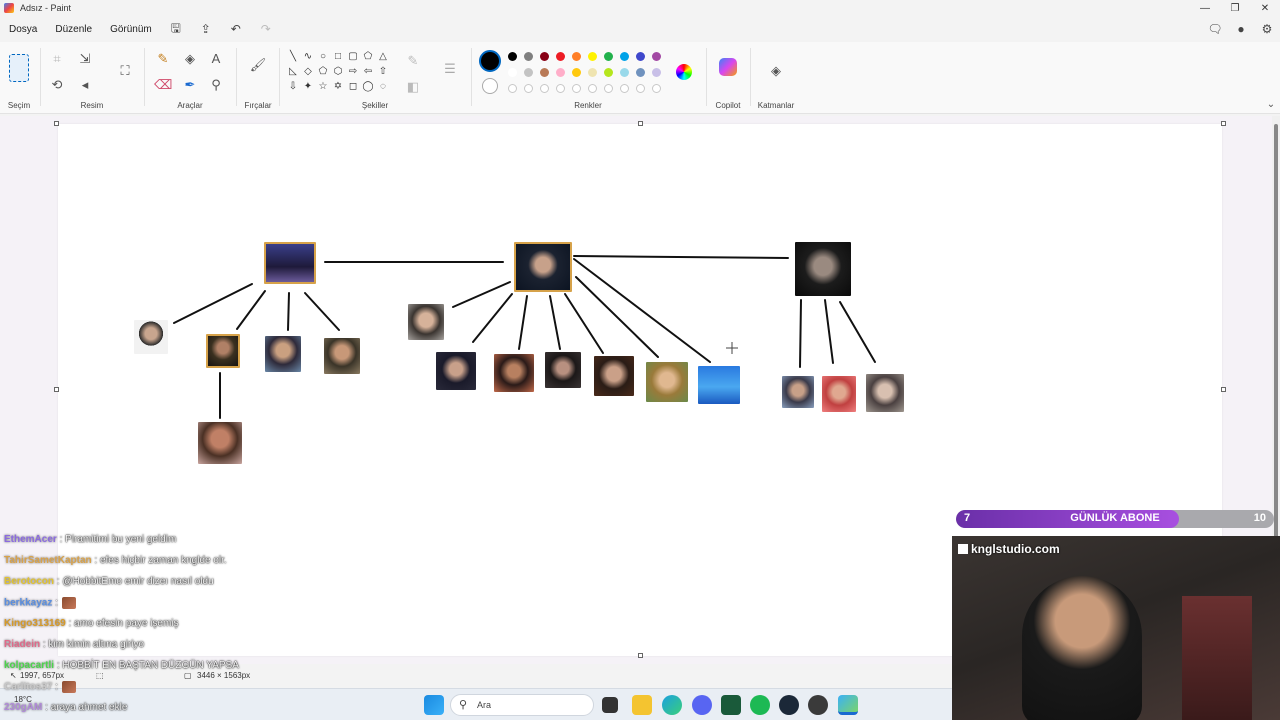  What do you see at coordinates (163, 59) in the screenshot?
I see `pencil-icon: ✎` at bounding box center [163, 59].